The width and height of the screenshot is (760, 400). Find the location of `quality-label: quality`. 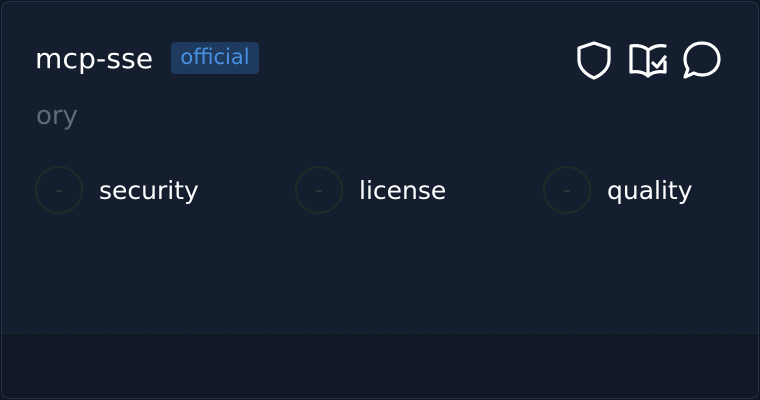

quality-label: quality is located at coordinates (650, 190).